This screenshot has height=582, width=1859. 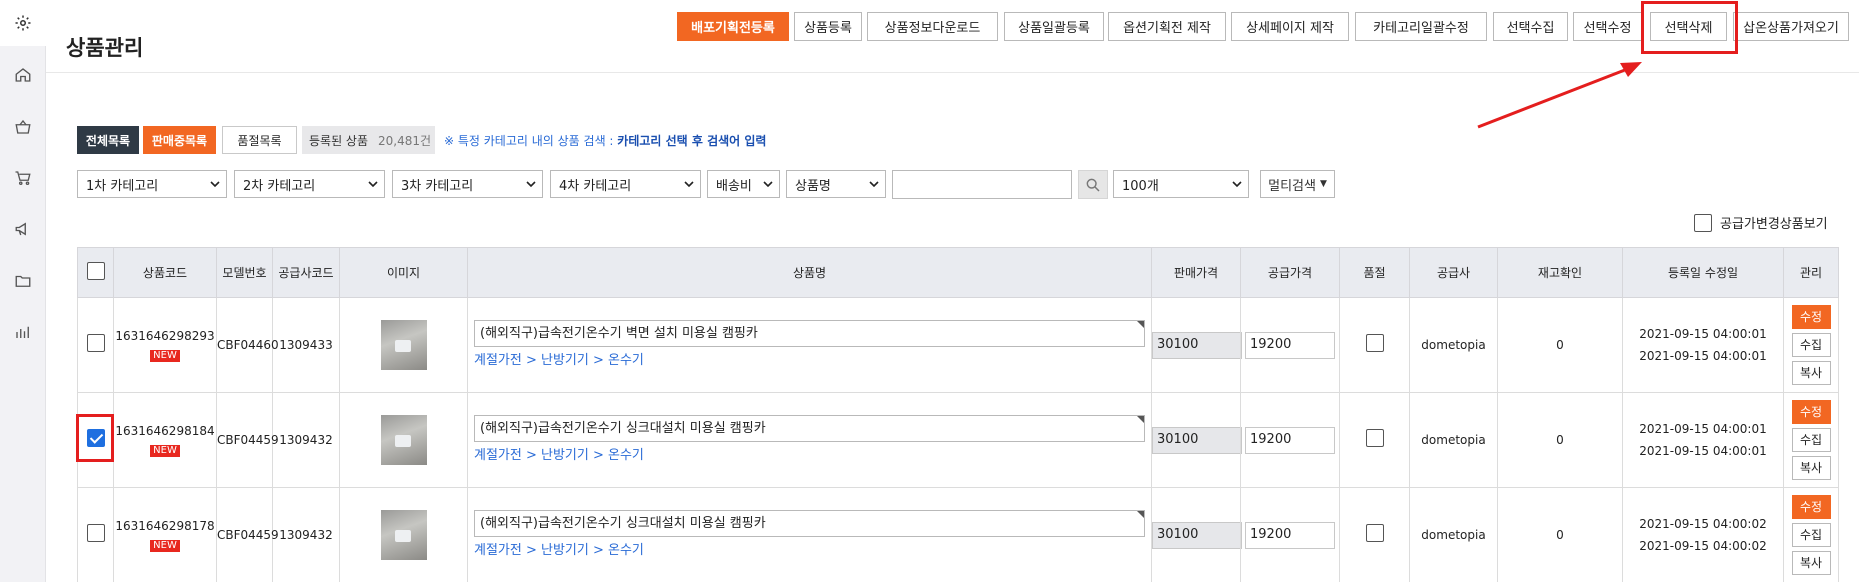 I want to click on multi-search-button: 멀티검색 ▼, so click(x=1297, y=184).